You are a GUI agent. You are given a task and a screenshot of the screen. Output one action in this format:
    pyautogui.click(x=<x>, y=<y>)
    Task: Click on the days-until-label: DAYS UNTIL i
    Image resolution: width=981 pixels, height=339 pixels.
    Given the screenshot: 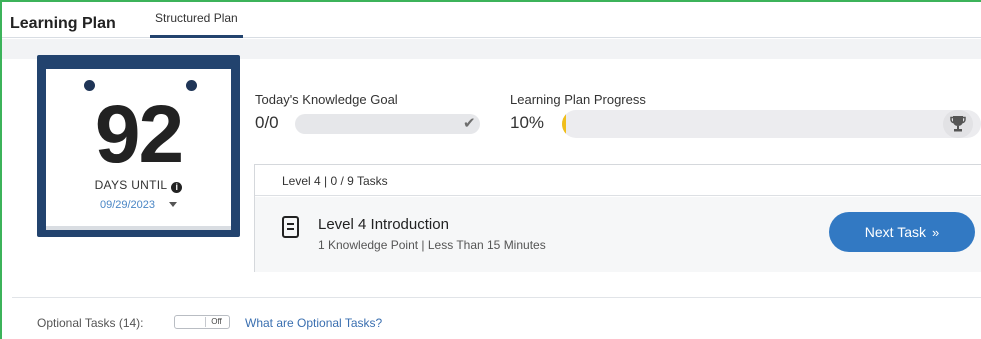 What is the action you would take?
    pyautogui.click(x=138, y=185)
    